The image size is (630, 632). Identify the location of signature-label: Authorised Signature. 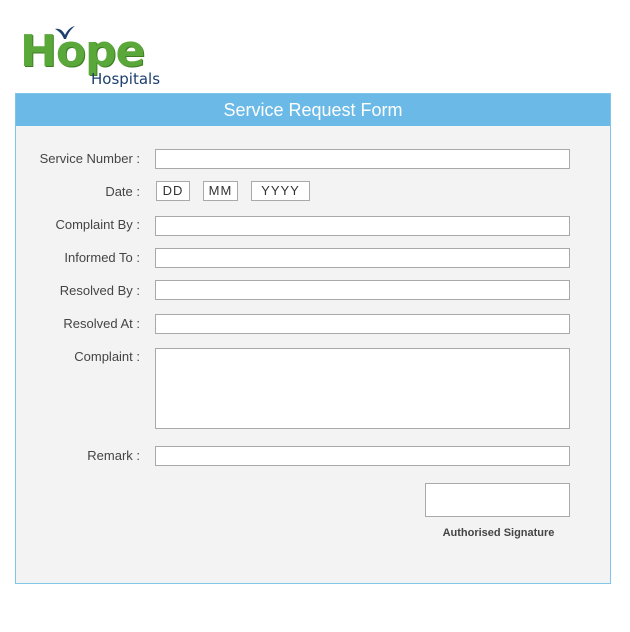
(498, 533).